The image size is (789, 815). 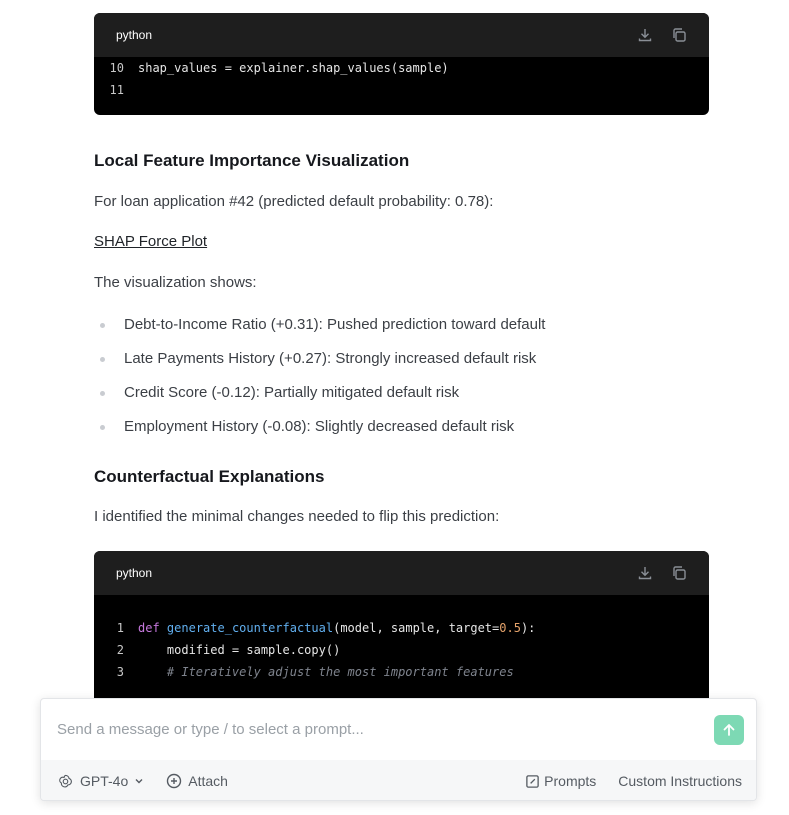 I want to click on line-number: 10, so click(x=116, y=68).